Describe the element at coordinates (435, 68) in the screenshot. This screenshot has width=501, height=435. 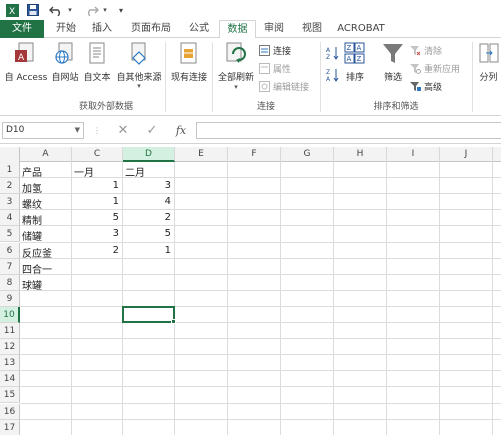
I see `reapply-button: 重新应用` at that location.